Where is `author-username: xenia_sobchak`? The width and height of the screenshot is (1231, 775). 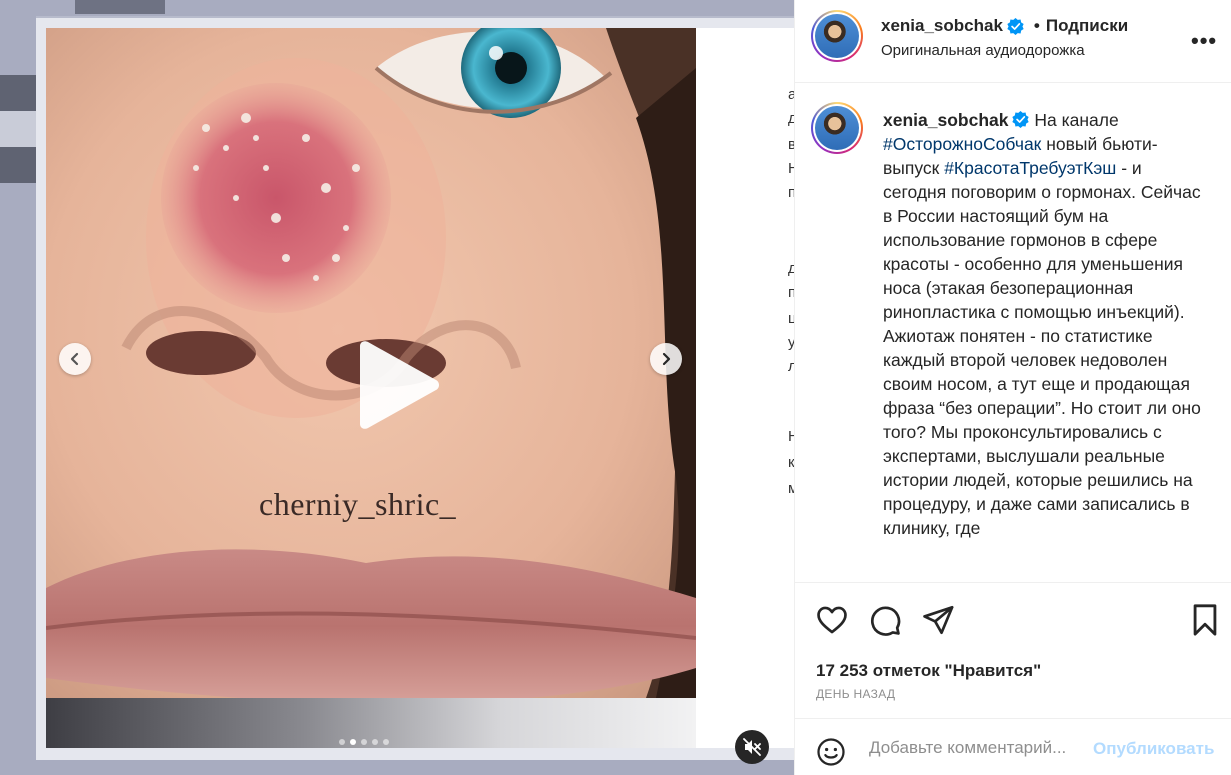 author-username: xenia_sobchak is located at coordinates (942, 26).